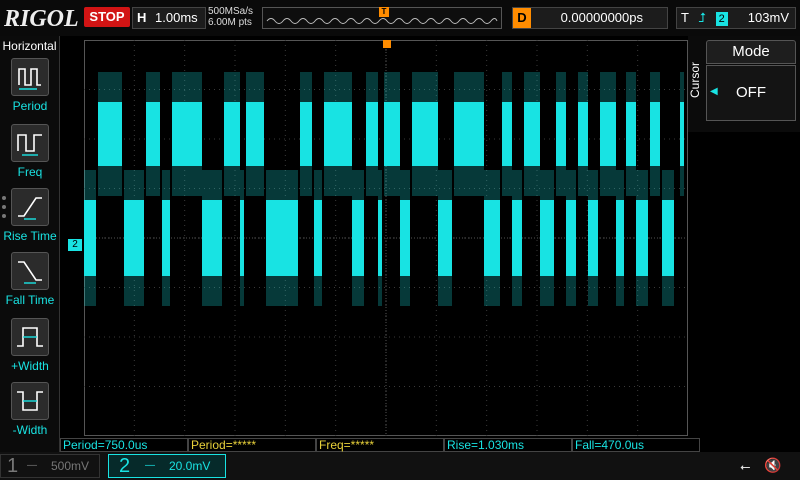 The image size is (800, 480). I want to click on trigger-box: T ⮥ 2 103mV, so click(736, 18).